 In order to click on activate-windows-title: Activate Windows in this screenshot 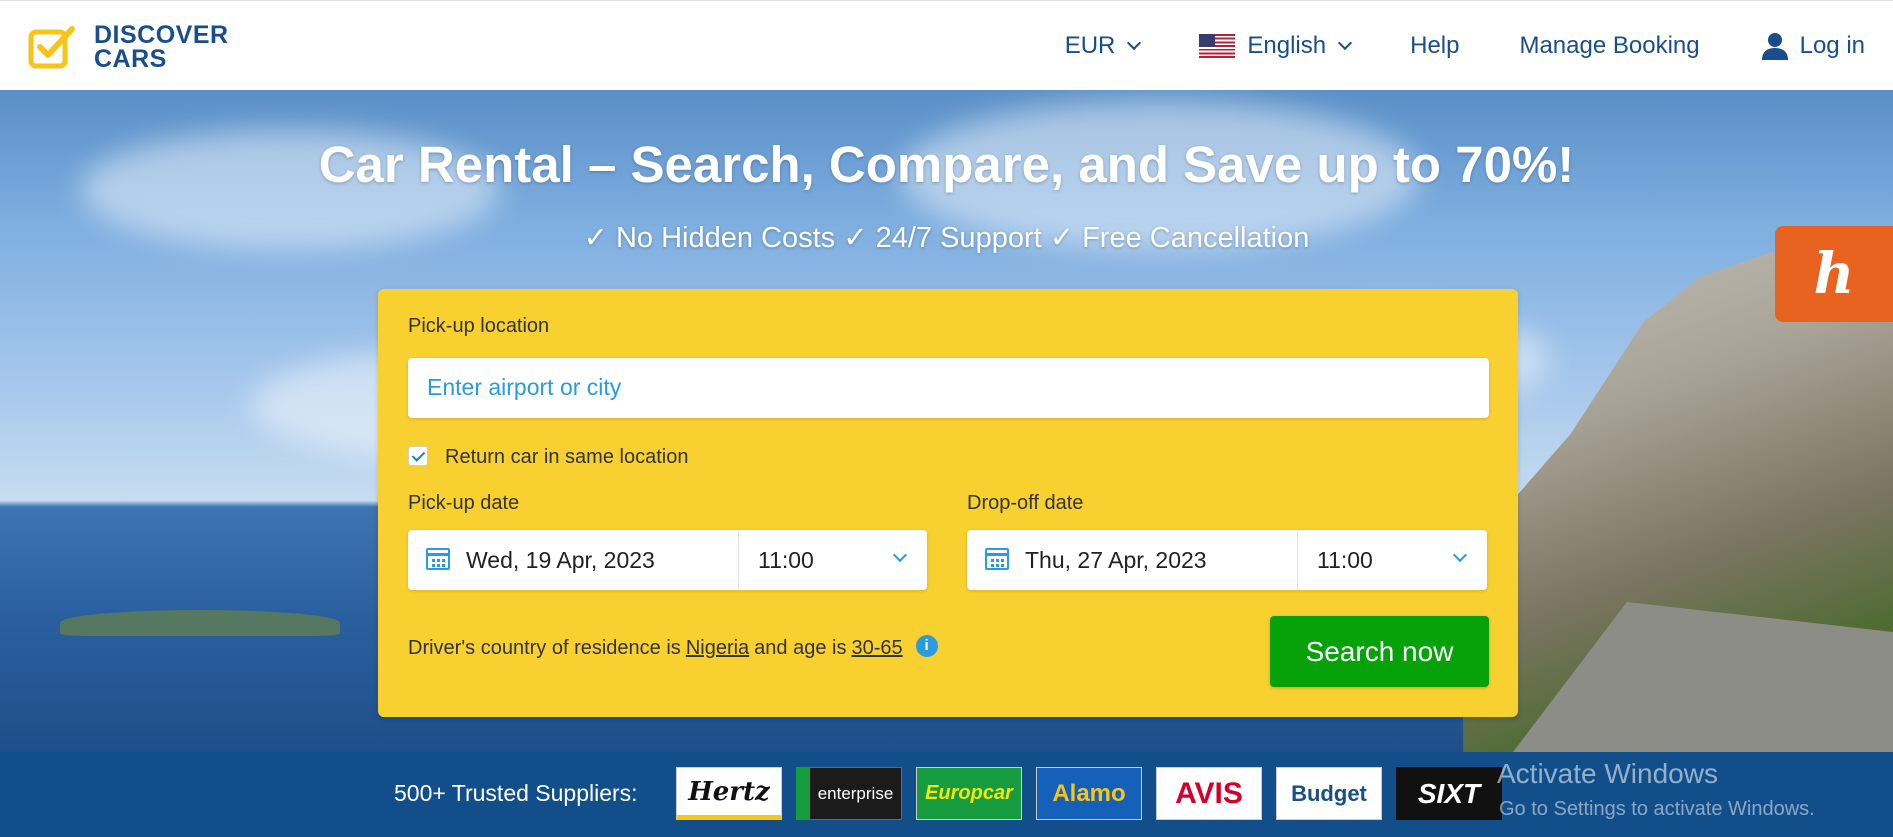, I will do `click(1607, 773)`.